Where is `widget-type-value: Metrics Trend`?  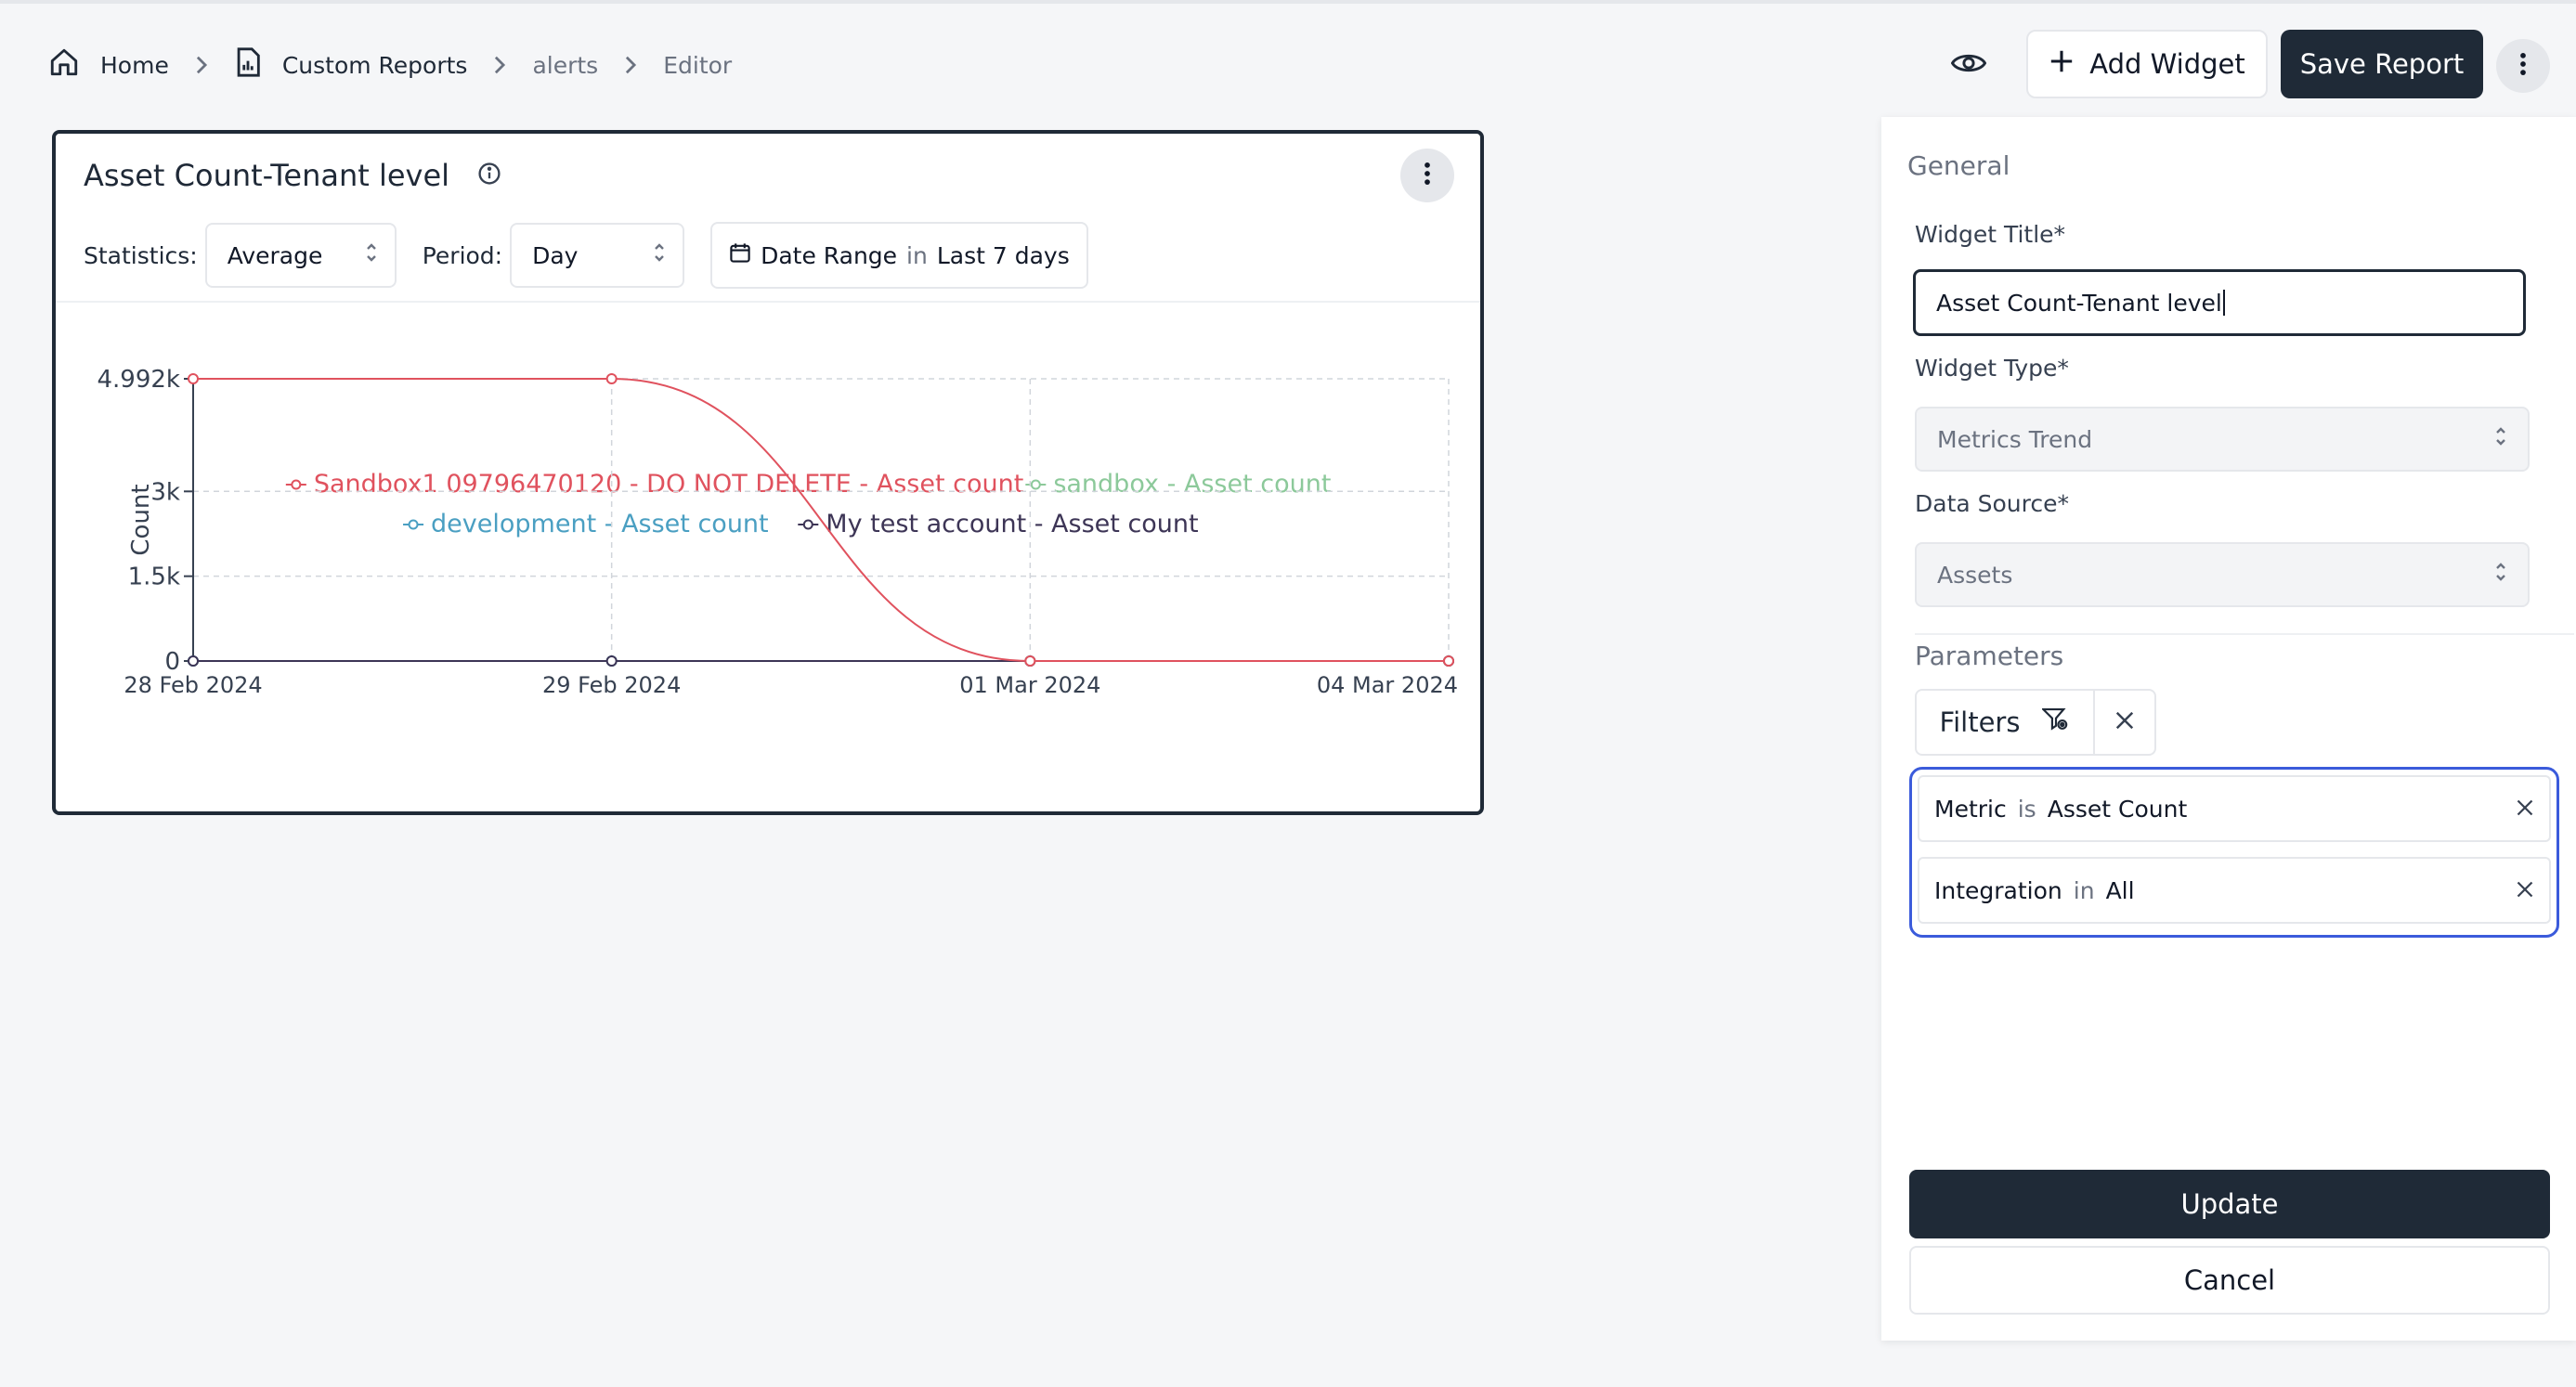
widget-type-value: Metrics Trend is located at coordinates (2015, 439).